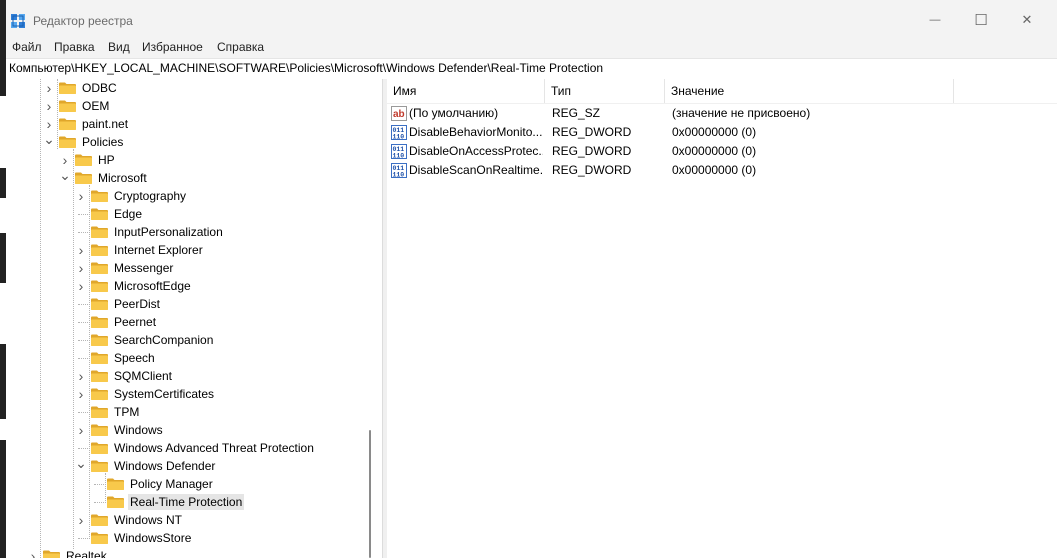  What do you see at coordinates (935, 20) in the screenshot?
I see `minimize-button: —` at bounding box center [935, 20].